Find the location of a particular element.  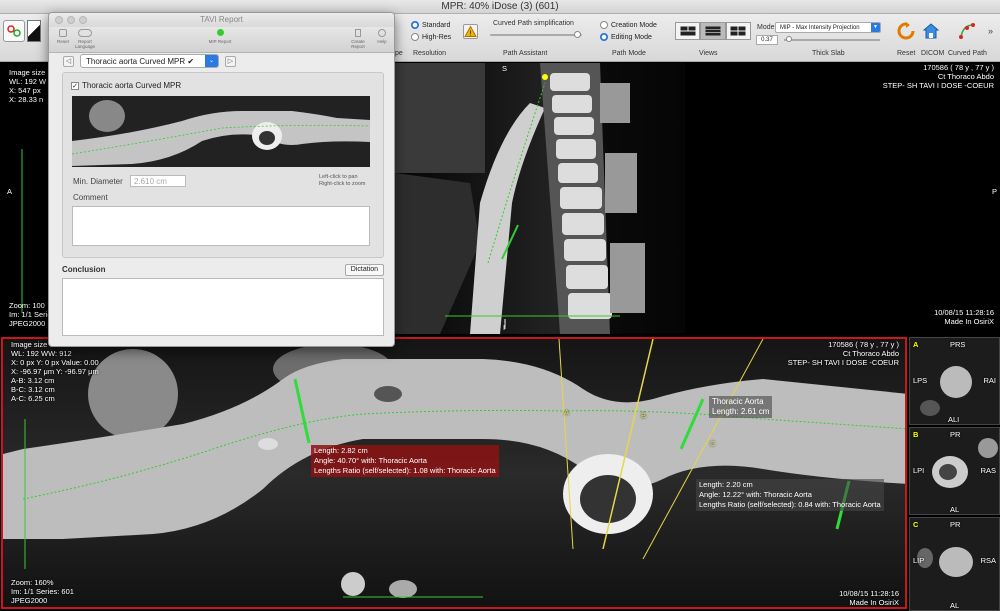

dicom-icon is located at coordinates (931, 31).